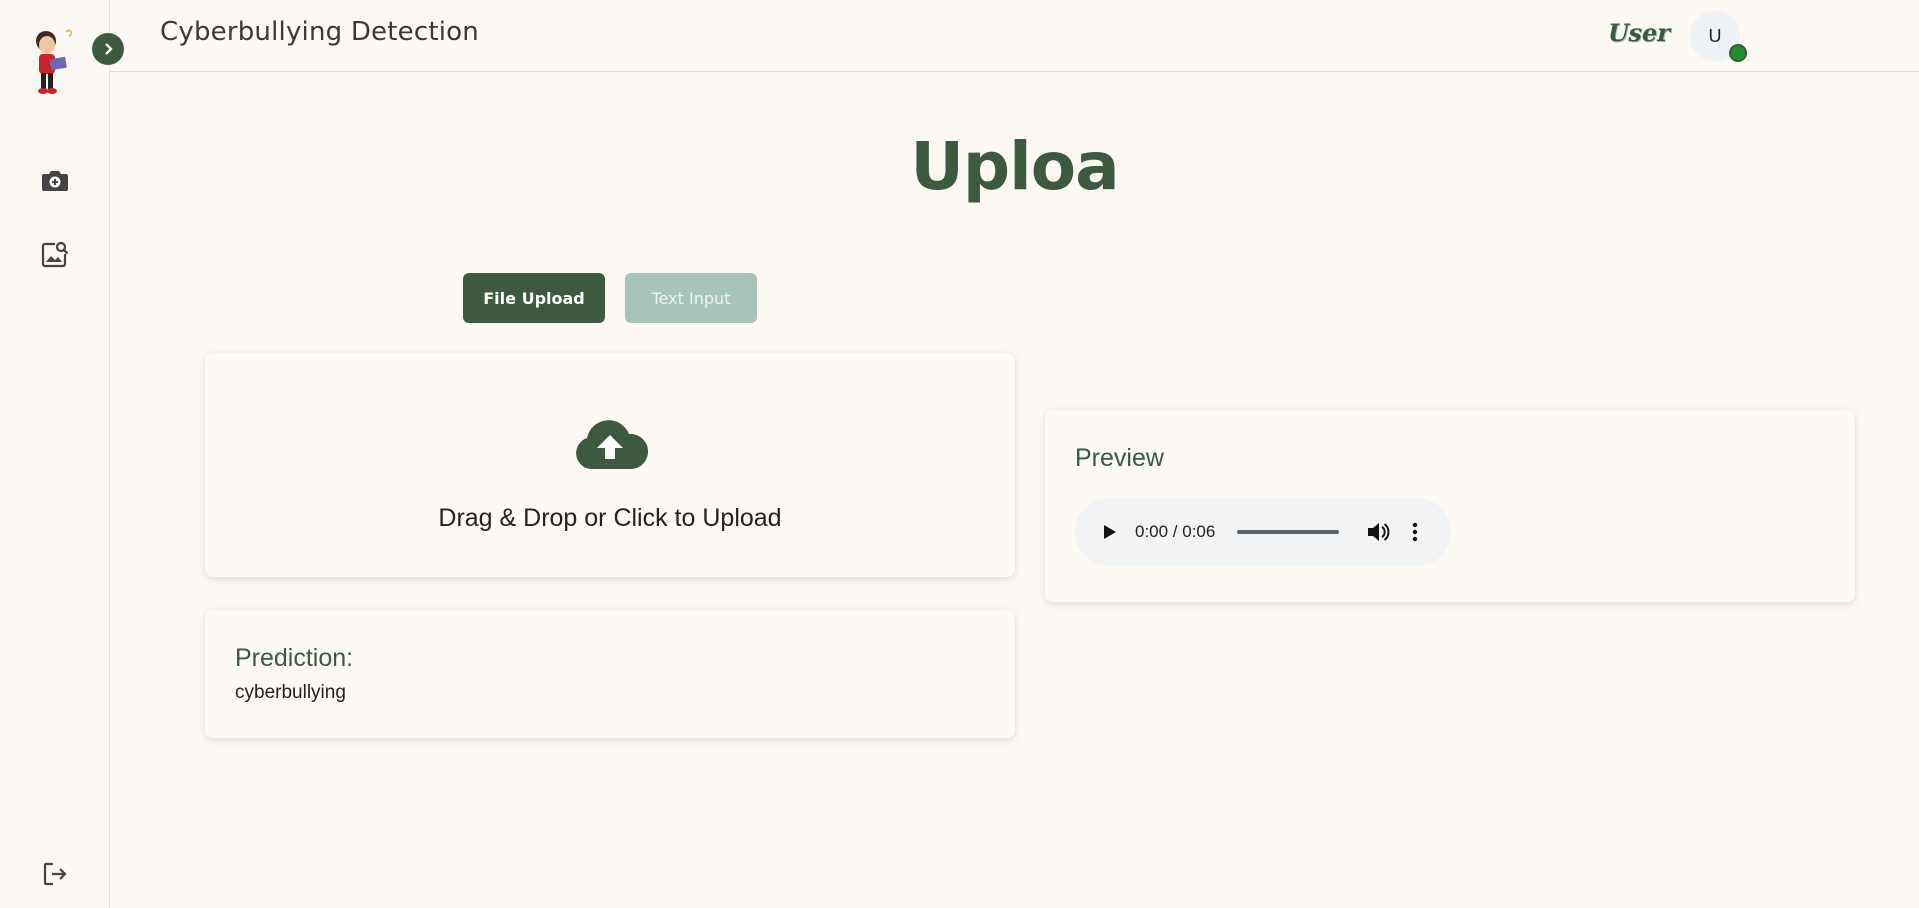 Image resolution: width=1919 pixels, height=908 pixels. I want to click on chevron-right-icon, so click(109, 49).